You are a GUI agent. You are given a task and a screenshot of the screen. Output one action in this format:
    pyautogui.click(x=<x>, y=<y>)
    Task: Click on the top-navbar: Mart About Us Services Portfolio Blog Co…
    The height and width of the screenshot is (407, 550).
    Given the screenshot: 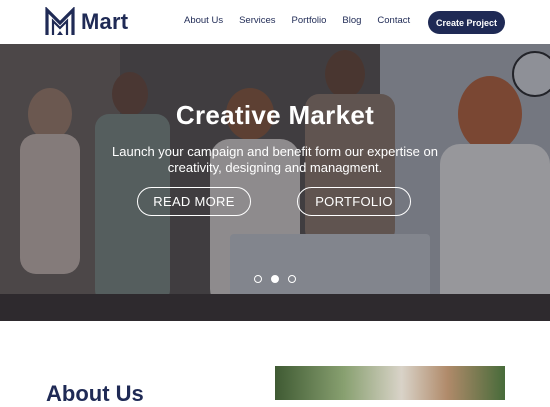 What is the action you would take?
    pyautogui.click(x=275, y=22)
    